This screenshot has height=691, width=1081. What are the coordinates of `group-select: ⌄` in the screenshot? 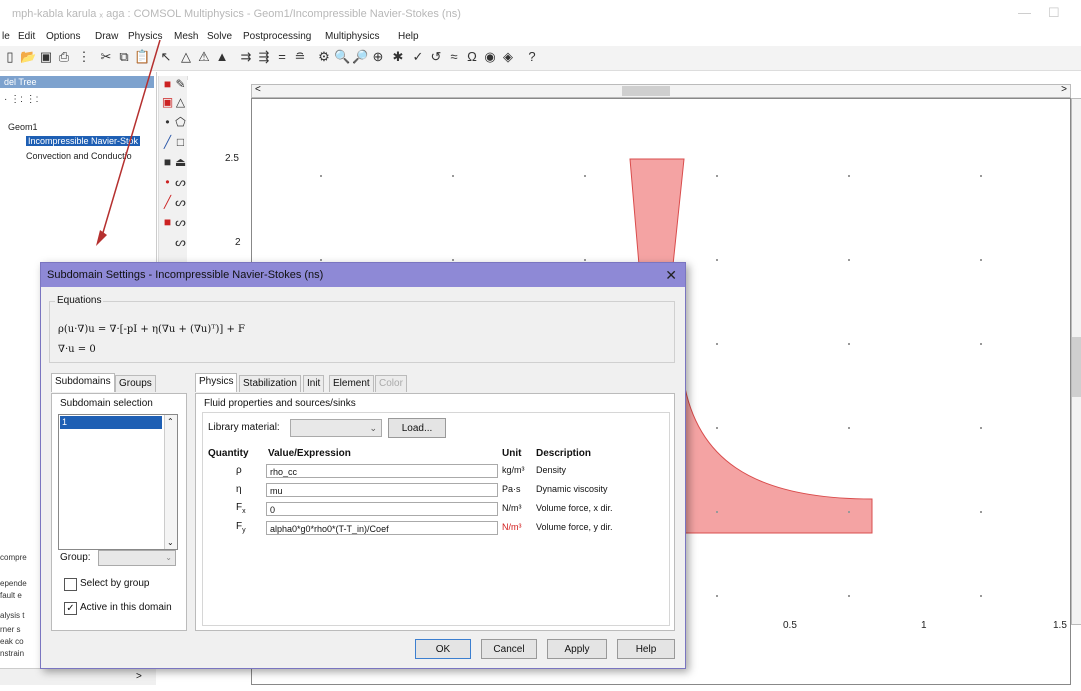 It's located at (137, 558).